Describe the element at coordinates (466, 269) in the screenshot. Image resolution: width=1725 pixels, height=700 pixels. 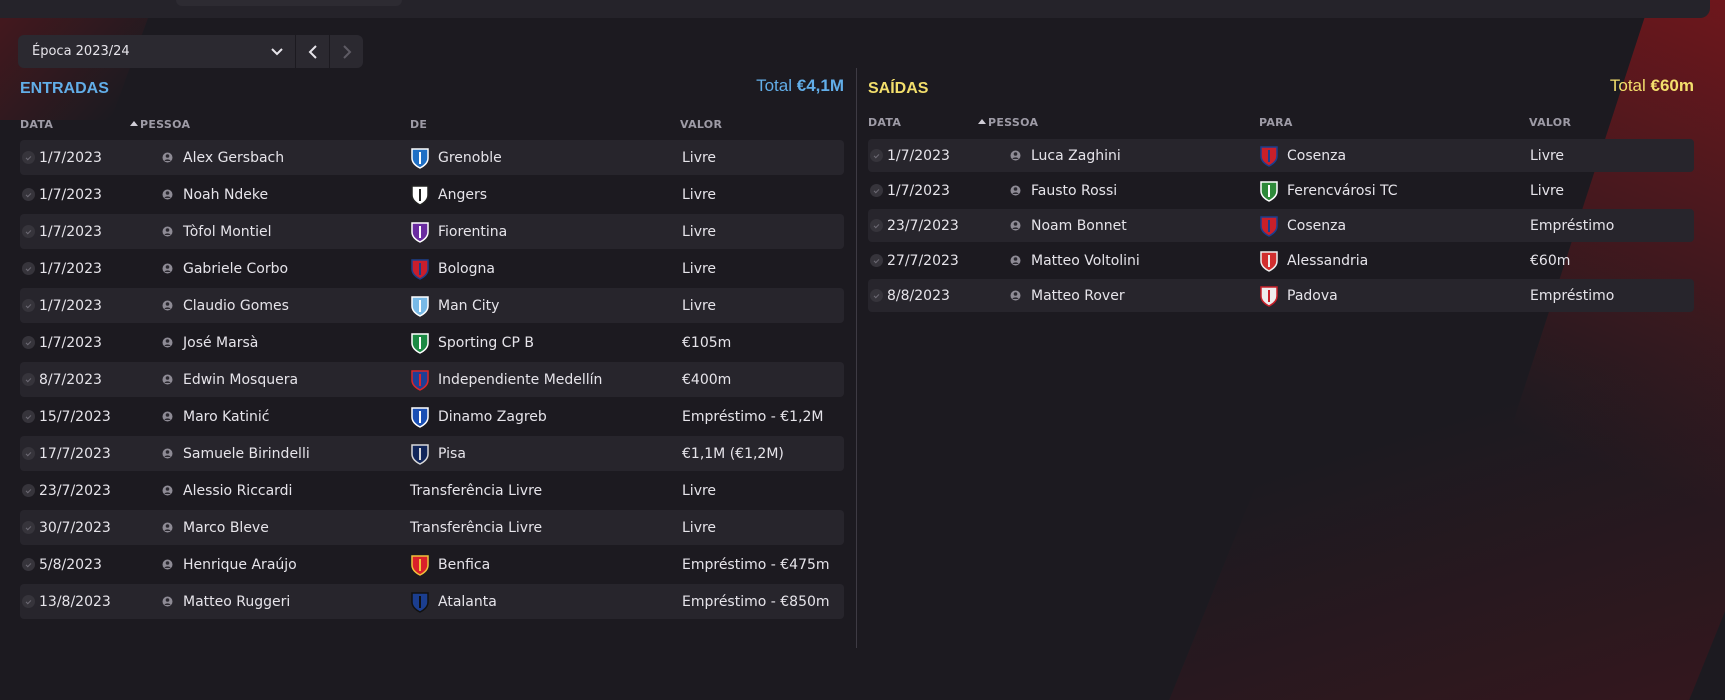
I see `club-name: Bologna` at that location.